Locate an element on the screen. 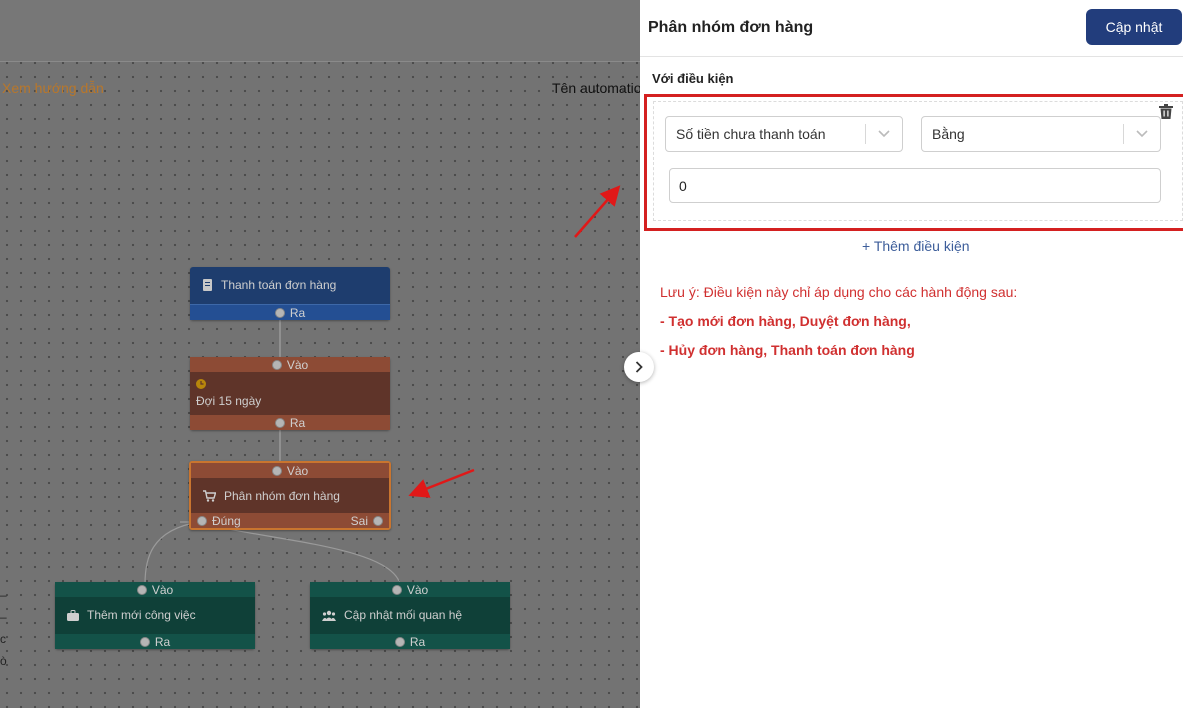 Image resolution: width=1183 pixels, height=708 pixels. users-icon is located at coordinates (329, 615).